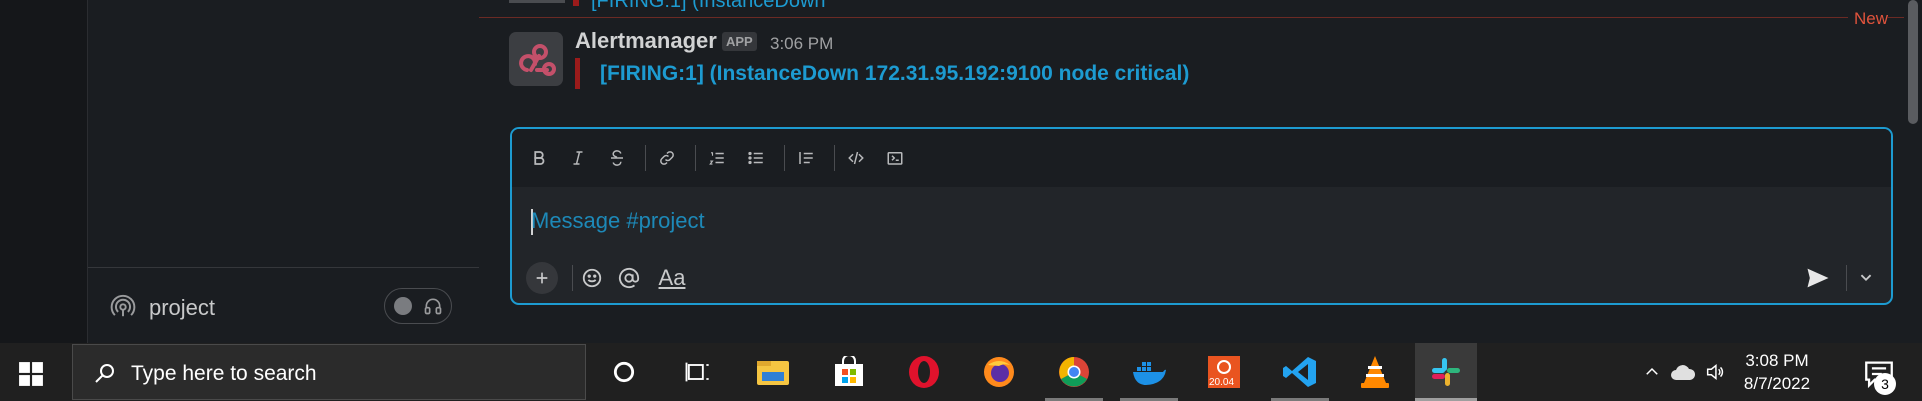 The height and width of the screenshot is (401, 1922). What do you see at coordinates (43, 171) in the screenshot?
I see `workspace-rail` at bounding box center [43, 171].